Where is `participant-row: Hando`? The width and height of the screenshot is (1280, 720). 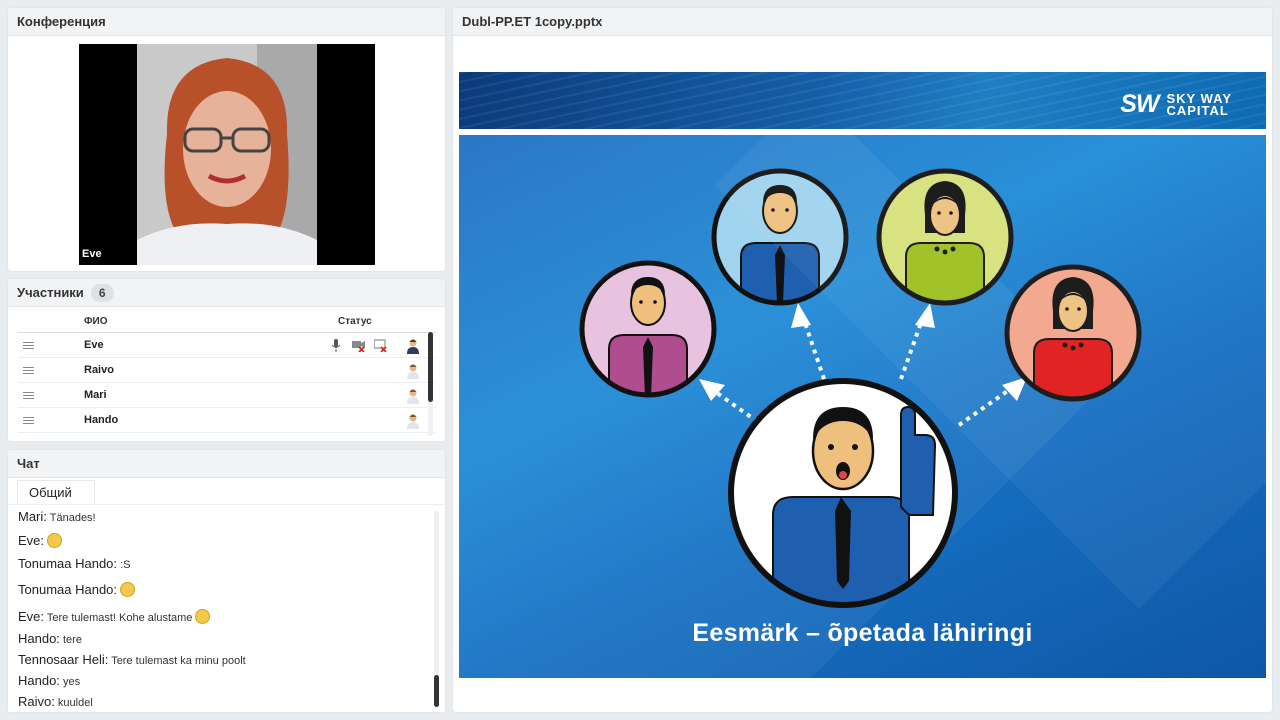 participant-row: Hando is located at coordinates (227, 420).